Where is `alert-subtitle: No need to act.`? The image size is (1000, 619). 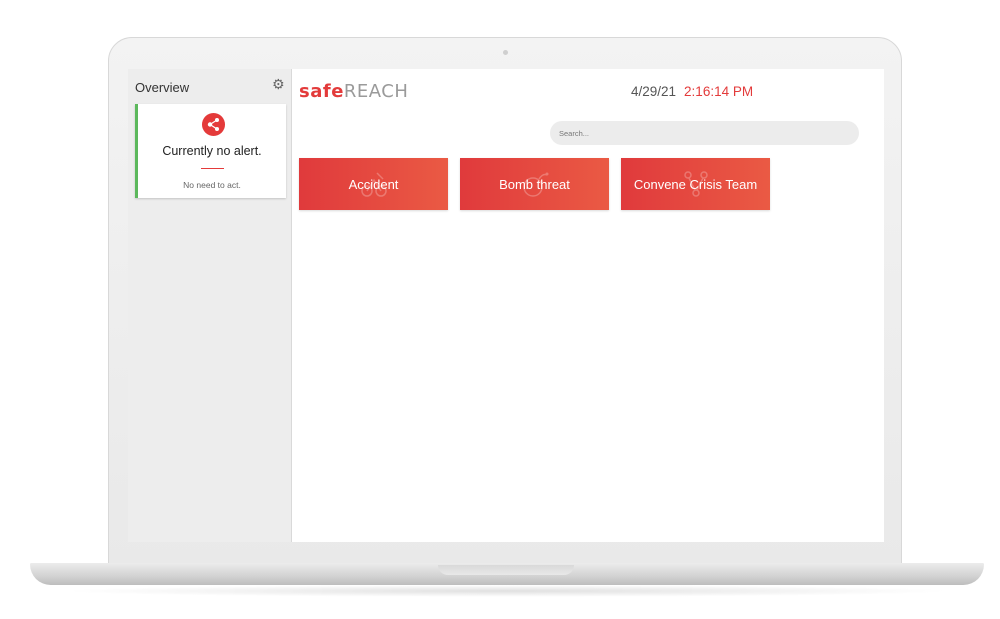 alert-subtitle: No need to act. is located at coordinates (212, 185).